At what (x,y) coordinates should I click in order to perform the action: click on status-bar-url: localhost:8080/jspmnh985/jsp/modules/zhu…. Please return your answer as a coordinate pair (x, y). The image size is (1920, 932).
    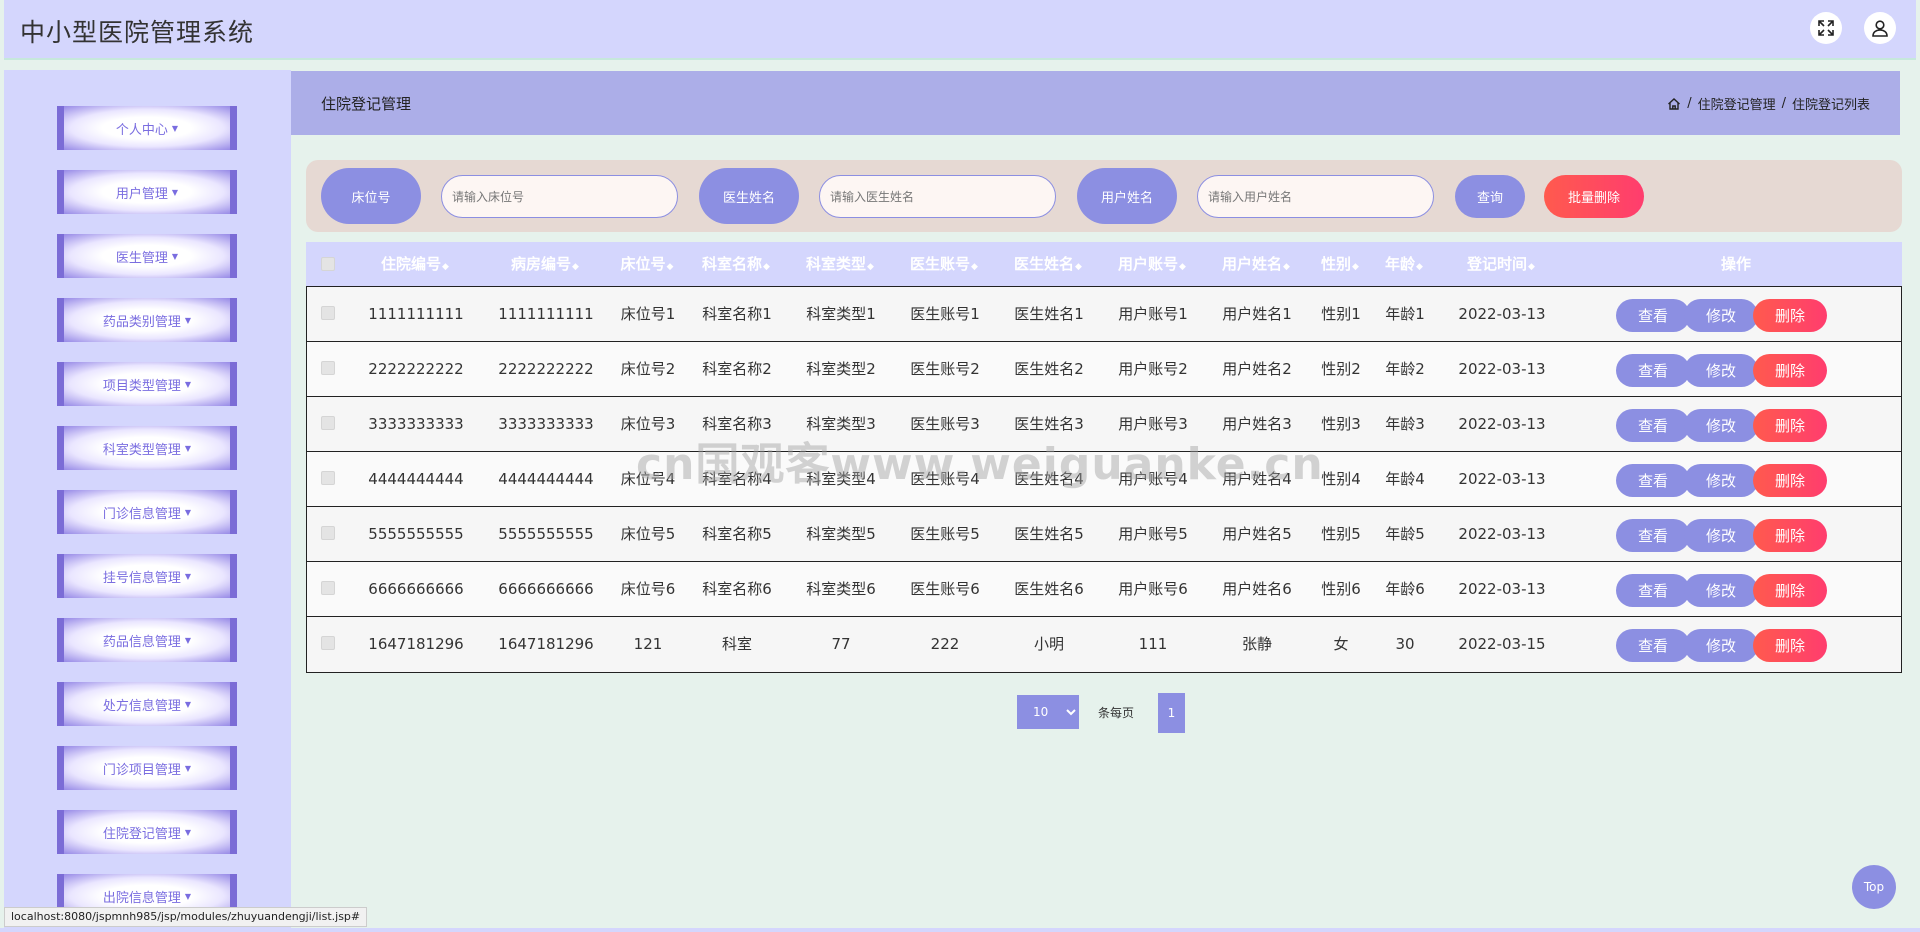
    Looking at the image, I should click on (186, 917).